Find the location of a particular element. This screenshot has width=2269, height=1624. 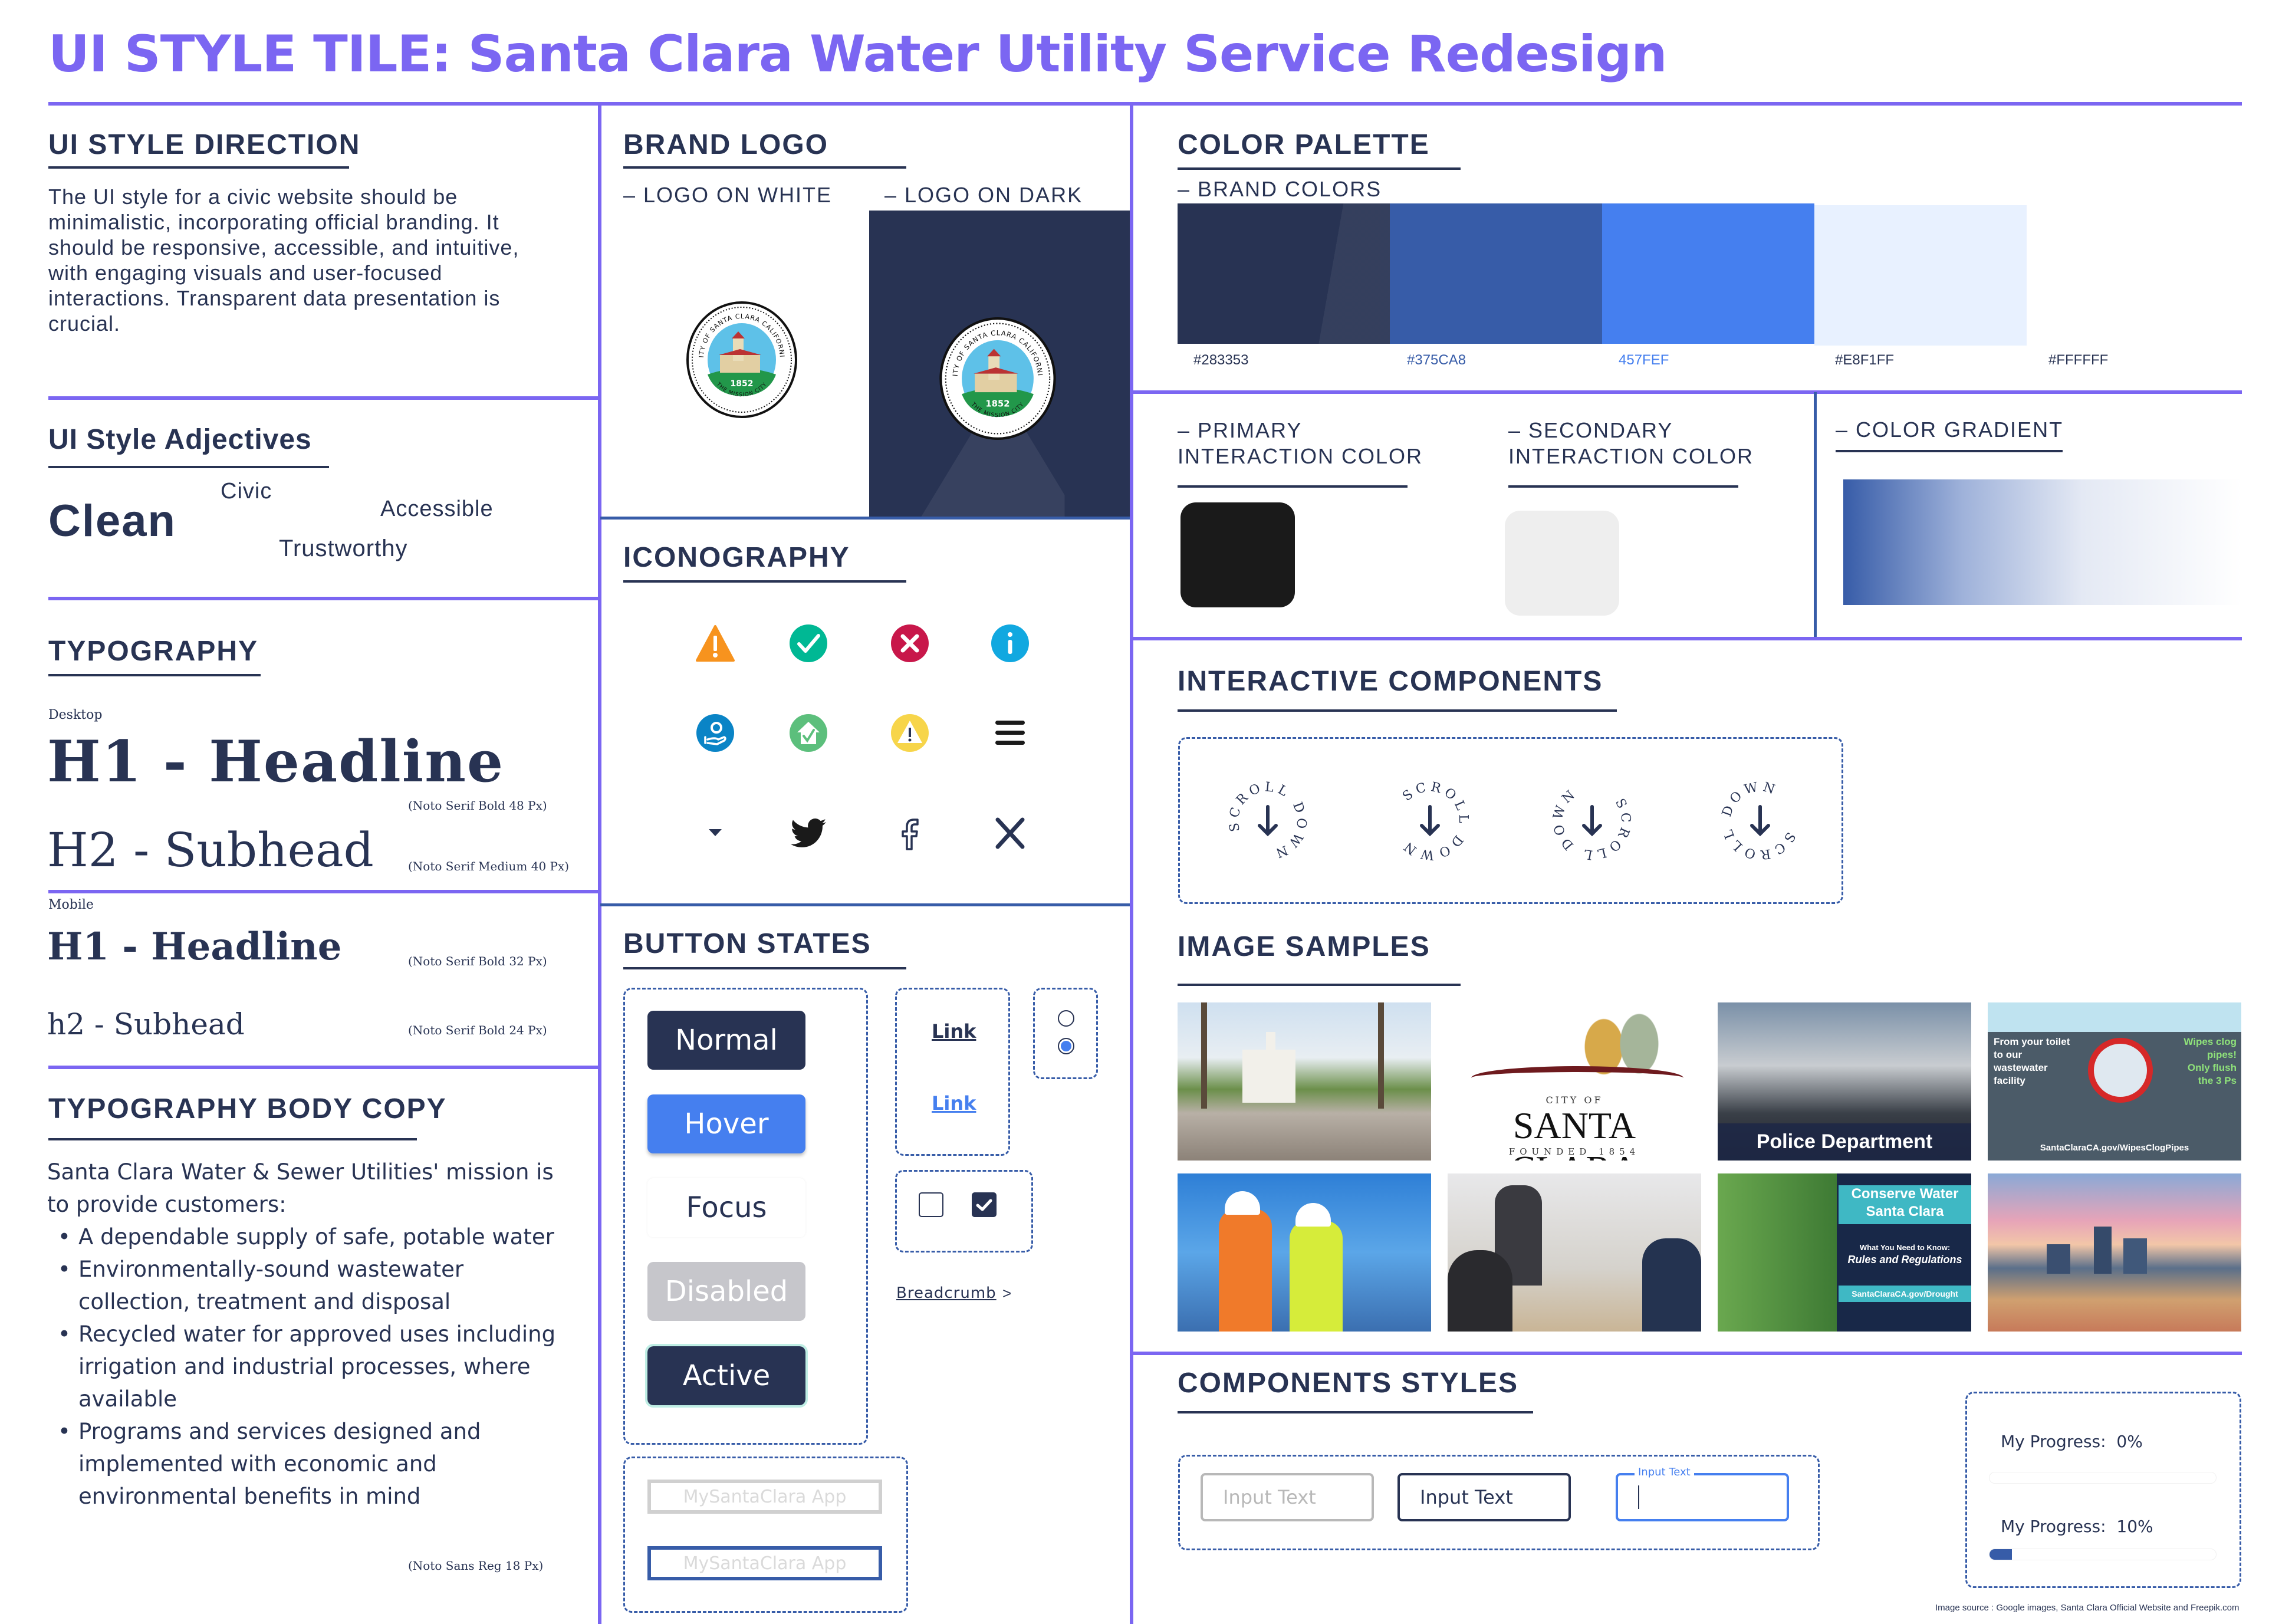

progress-label: My Progress: 10% is located at coordinates (2077, 1527).